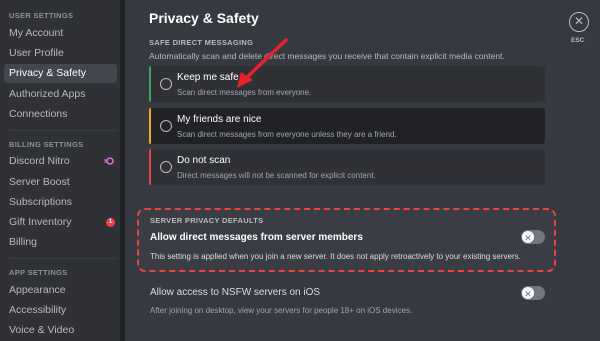  I want to click on sidebar-item-gift-inventory: Gift Inventory 1, so click(60, 222).